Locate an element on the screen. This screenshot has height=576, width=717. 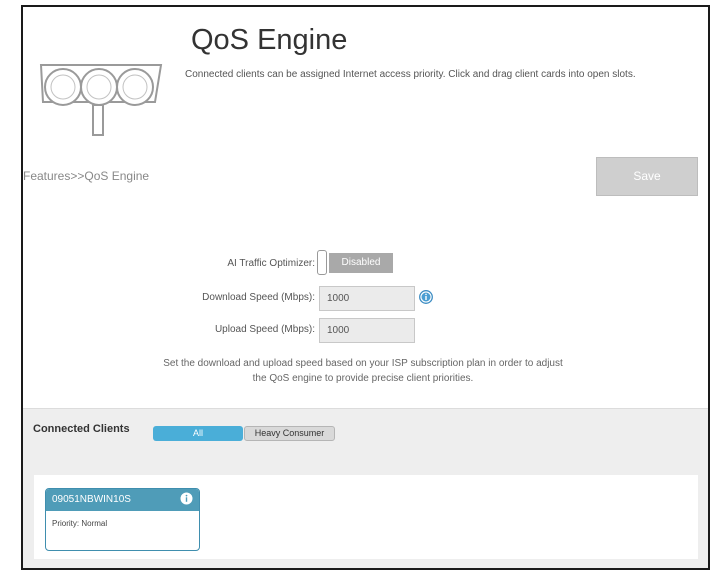
client-priority: Priority: Normal is located at coordinates (80, 523).